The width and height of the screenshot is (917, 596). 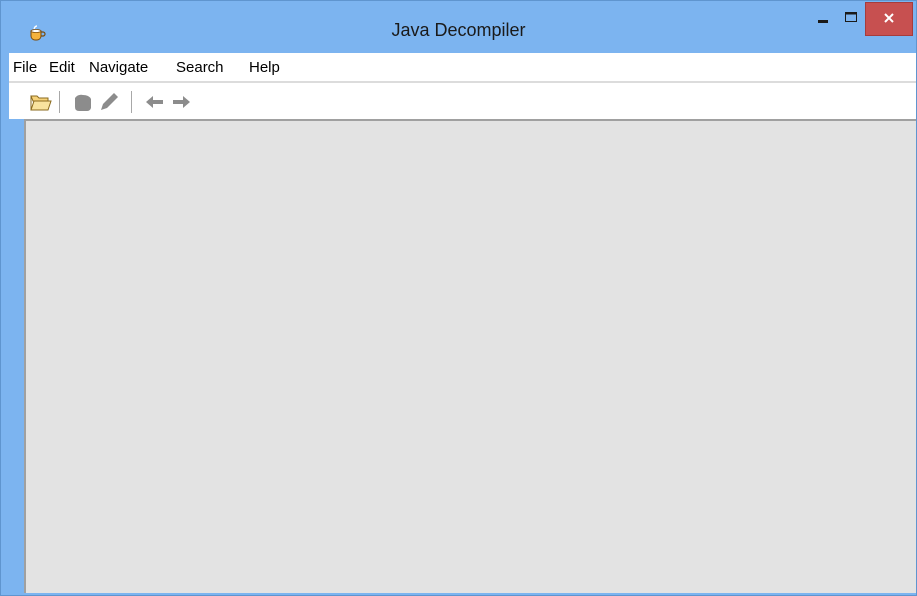 I want to click on minimize-icon, so click(x=823, y=21).